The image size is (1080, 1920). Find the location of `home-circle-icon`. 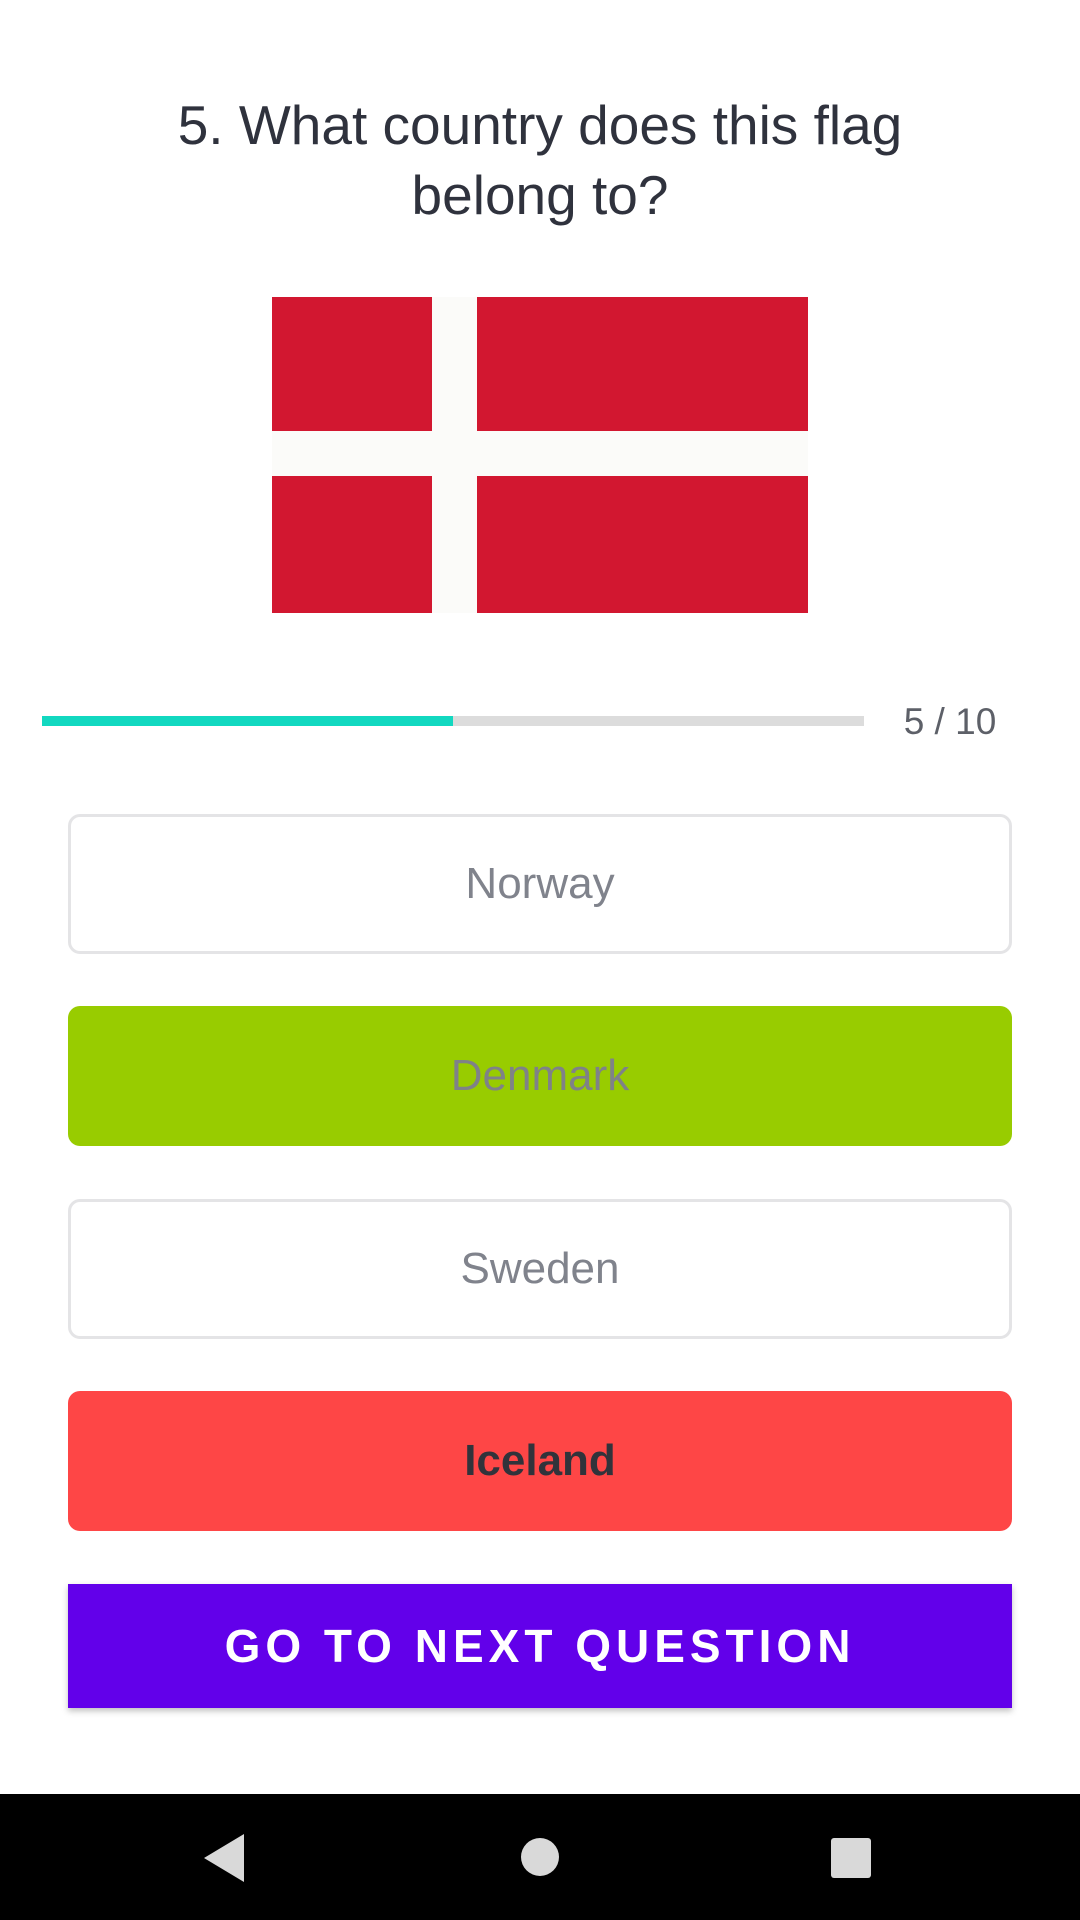

home-circle-icon is located at coordinates (540, 1857).